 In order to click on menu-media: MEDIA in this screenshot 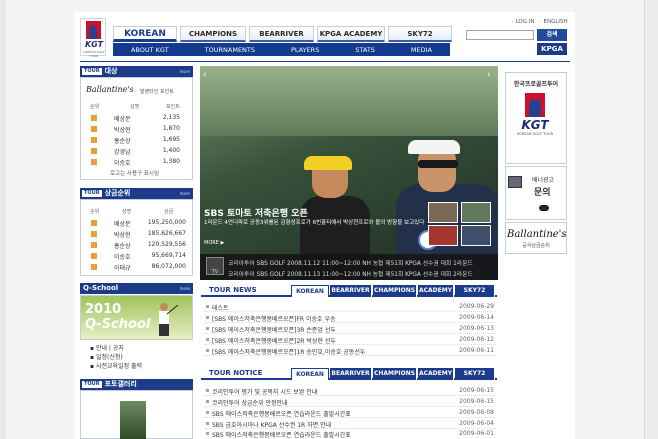, I will do `click(421, 50)`.